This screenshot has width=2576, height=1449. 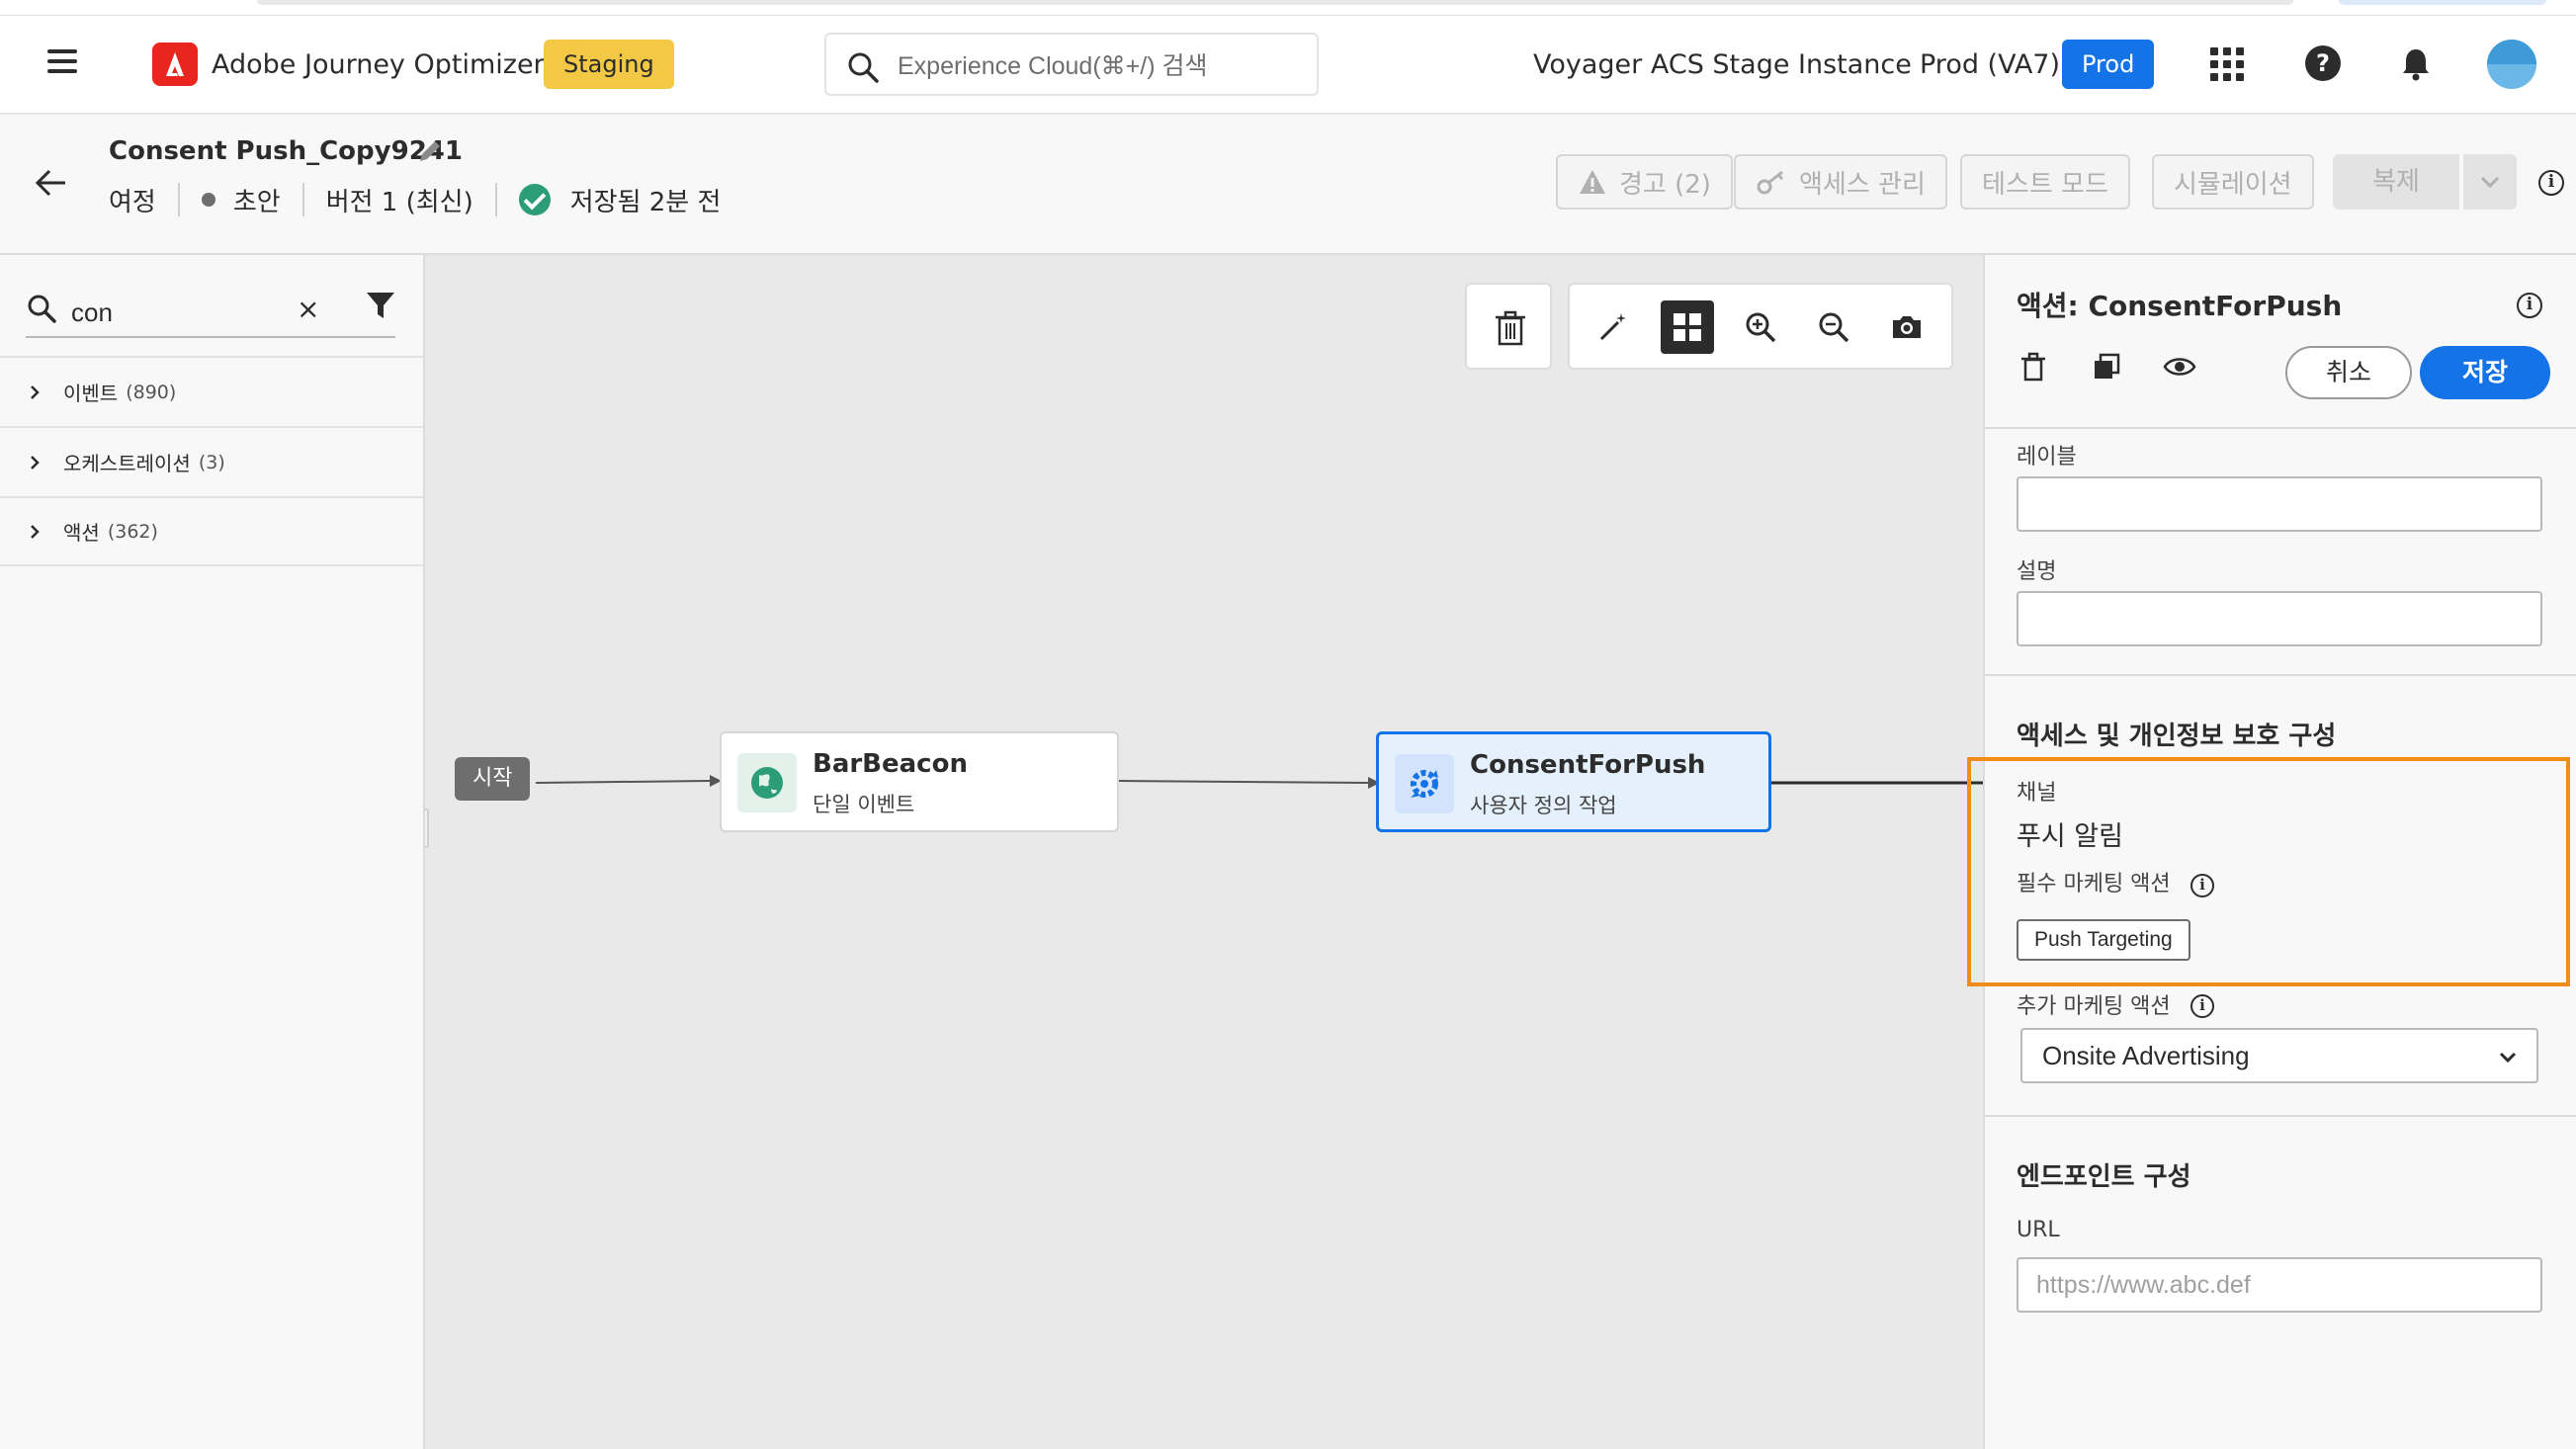 I want to click on journey-info-icon: i, so click(x=2551, y=183).